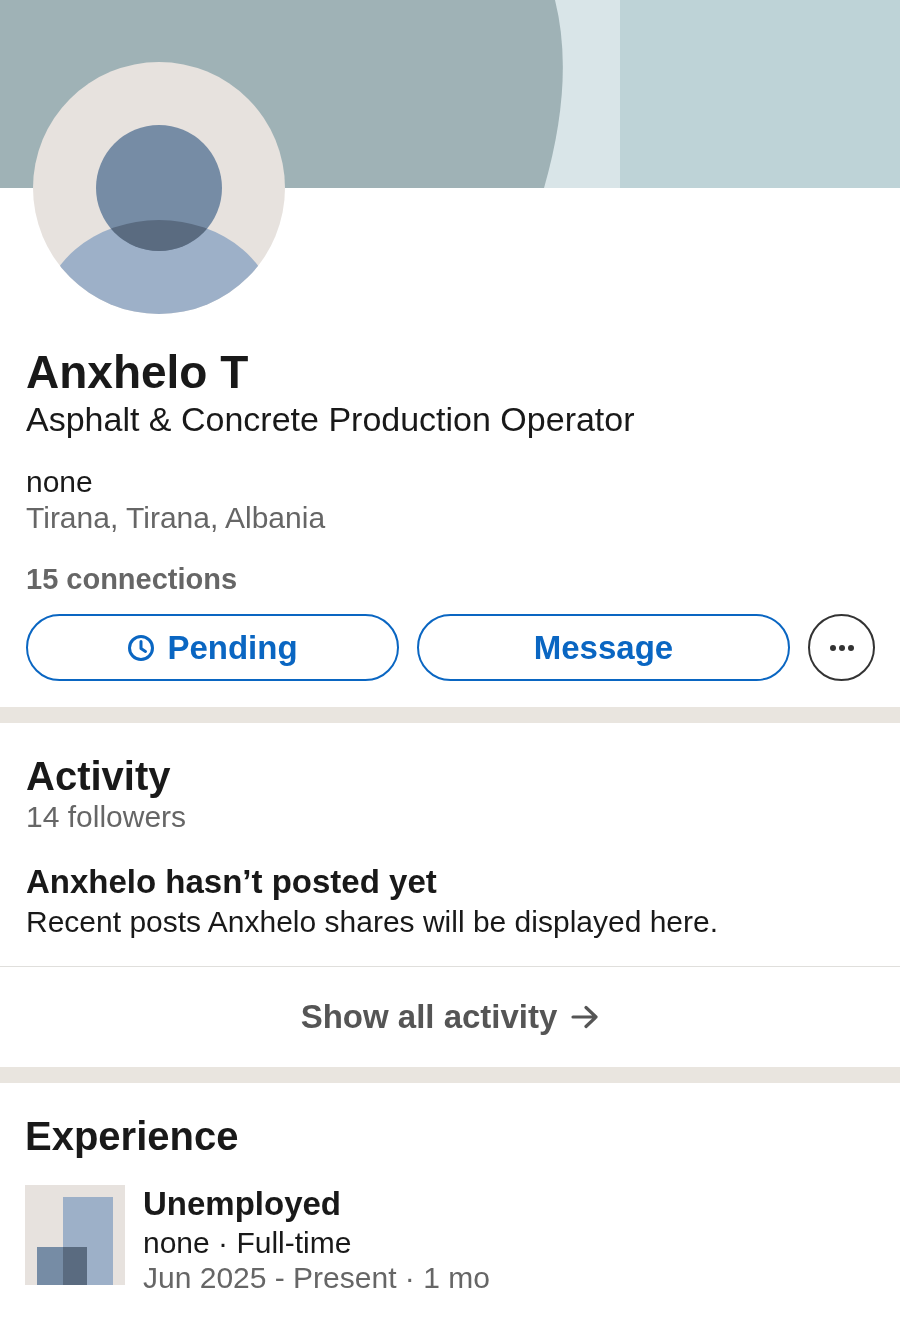  What do you see at coordinates (132, 579) in the screenshot?
I see `connections-count: 15 connections` at bounding box center [132, 579].